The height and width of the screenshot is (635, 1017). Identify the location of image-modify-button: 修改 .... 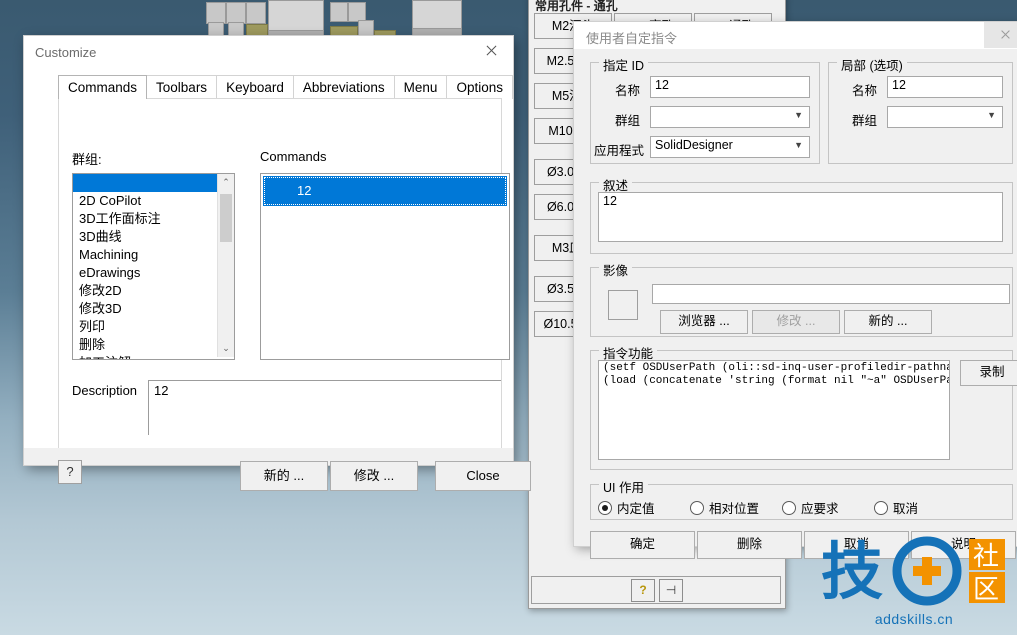
(796, 322).